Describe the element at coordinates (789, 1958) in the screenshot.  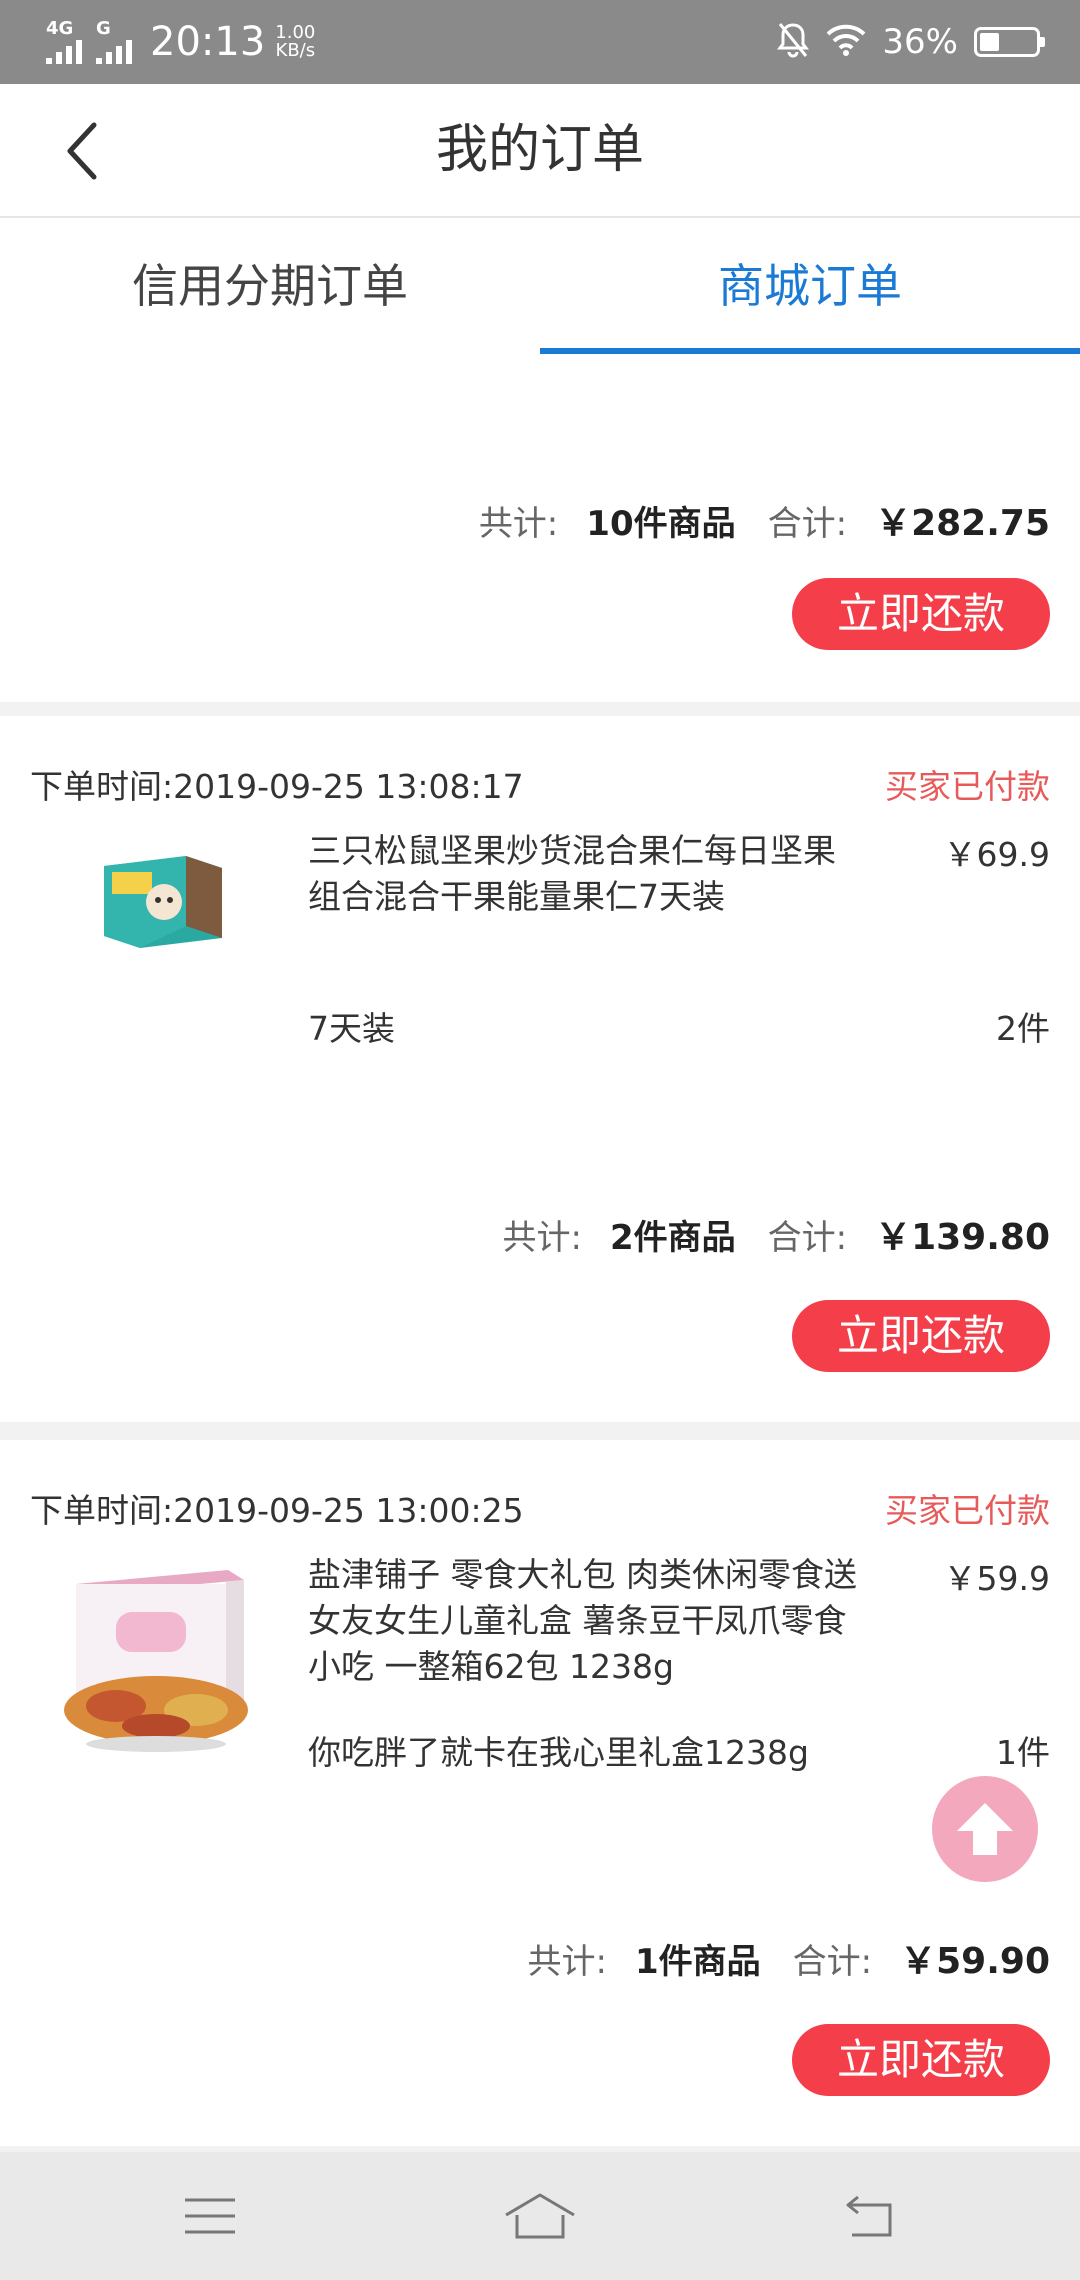
I see `order-summary: 共计: 1件商品 合计: ￥59.90` at that location.